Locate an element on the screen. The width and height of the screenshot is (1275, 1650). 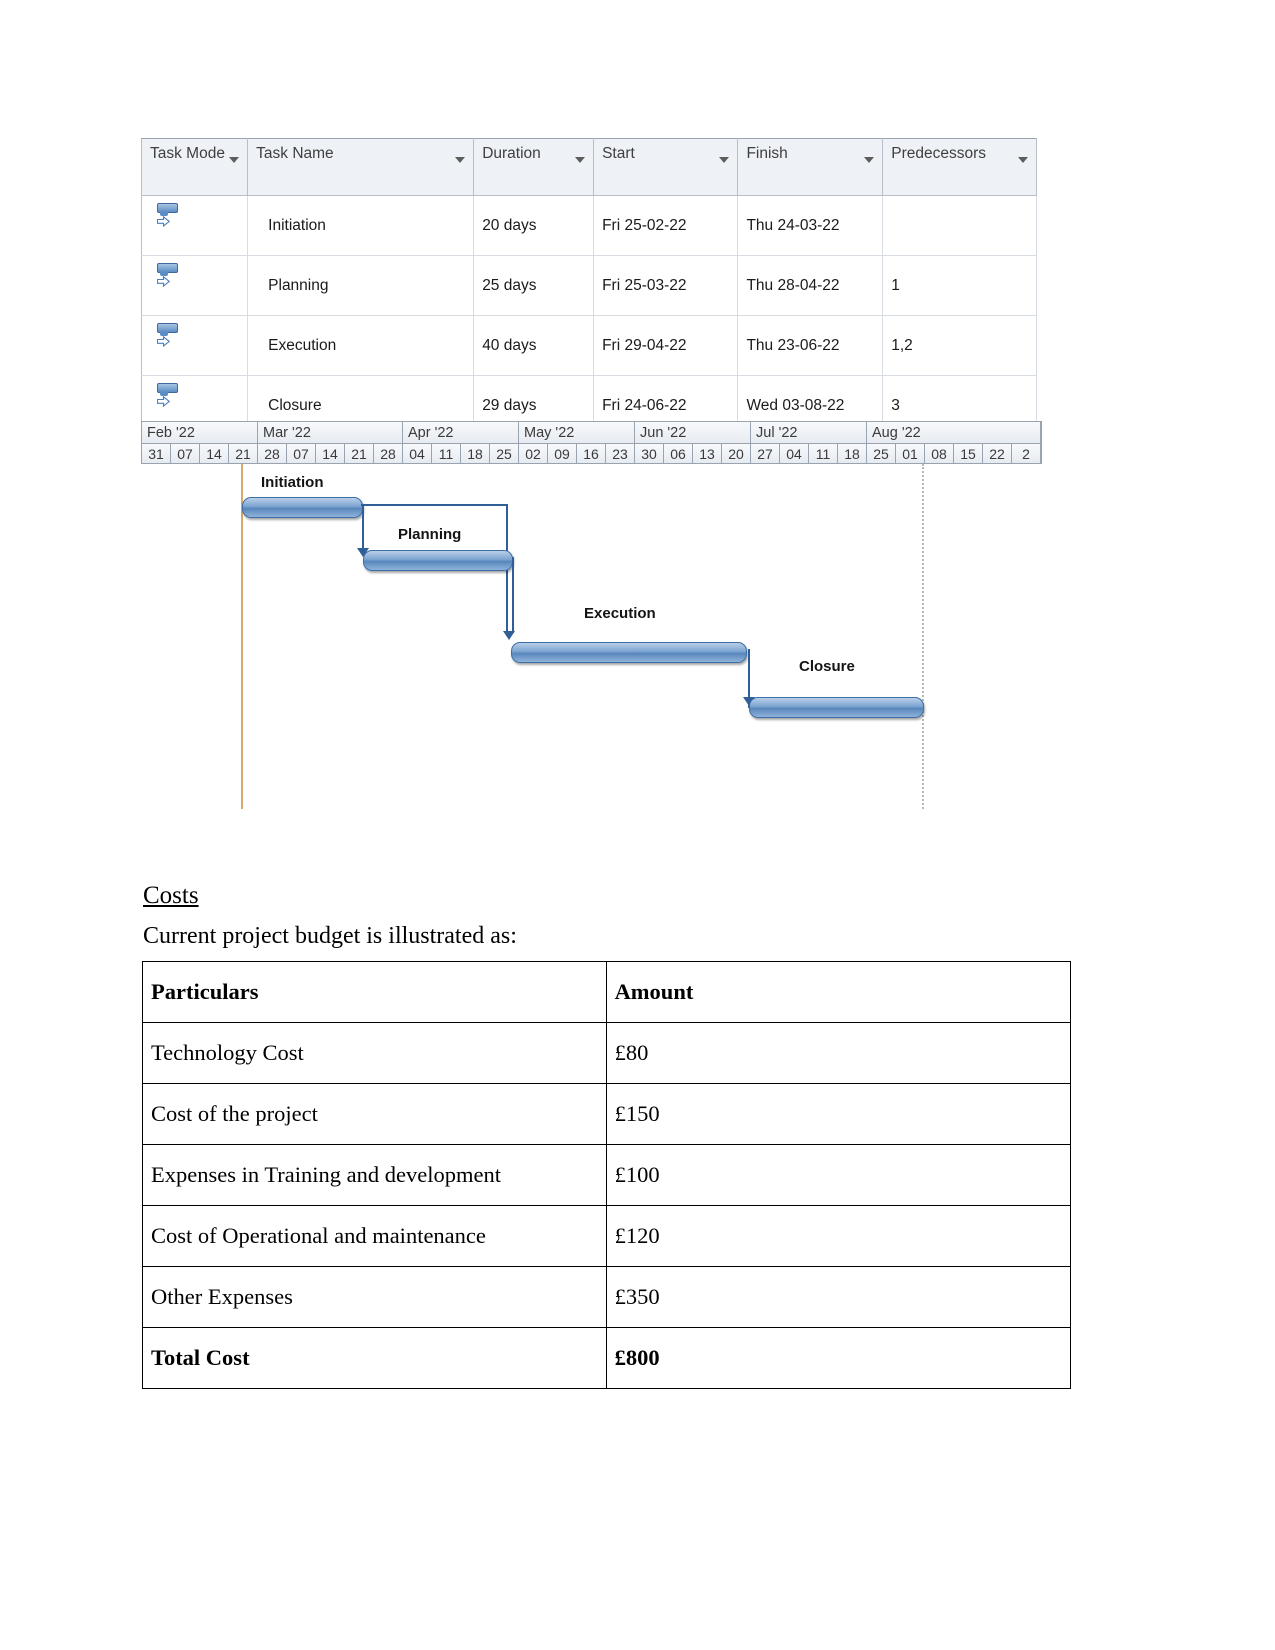
column-header-duration: Duration is located at coordinates (534, 167).